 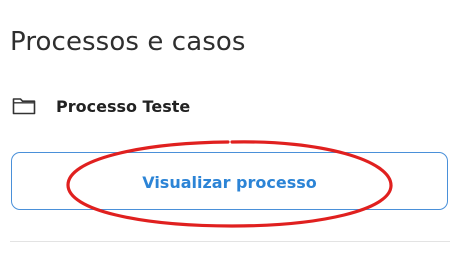 I want to click on section-title: Processos e casos, so click(x=128, y=42).